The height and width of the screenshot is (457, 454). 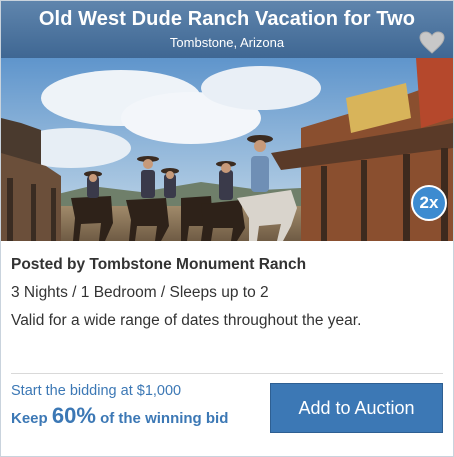 I want to click on posted-by-text: Posted by Tombstone Monument Ranch, so click(x=159, y=264).